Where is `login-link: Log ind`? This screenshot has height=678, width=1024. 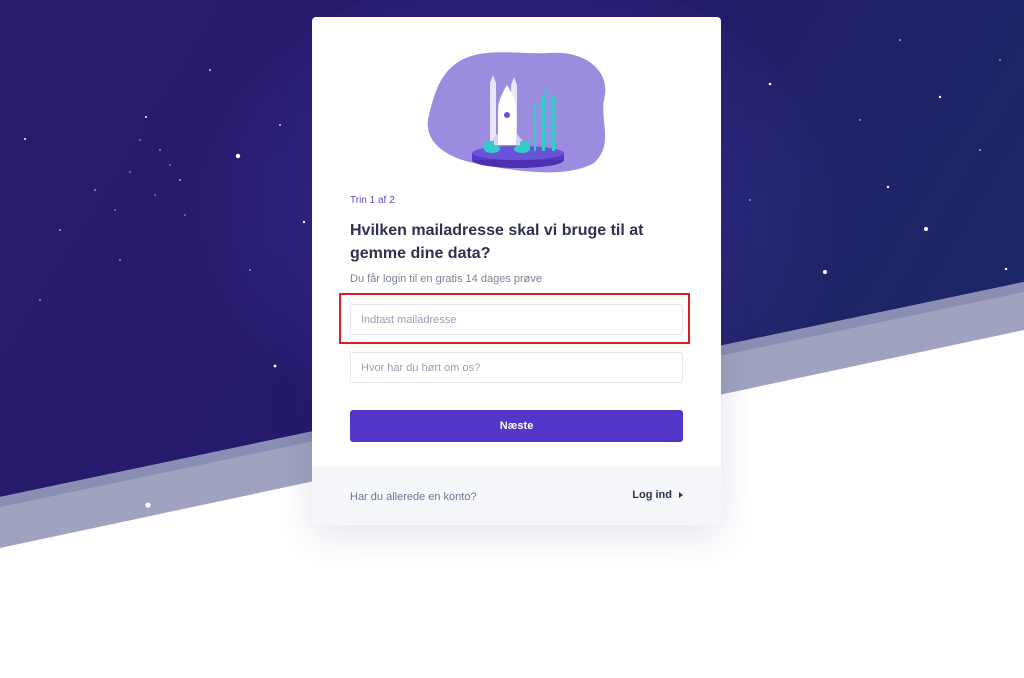 login-link: Log ind is located at coordinates (657, 495).